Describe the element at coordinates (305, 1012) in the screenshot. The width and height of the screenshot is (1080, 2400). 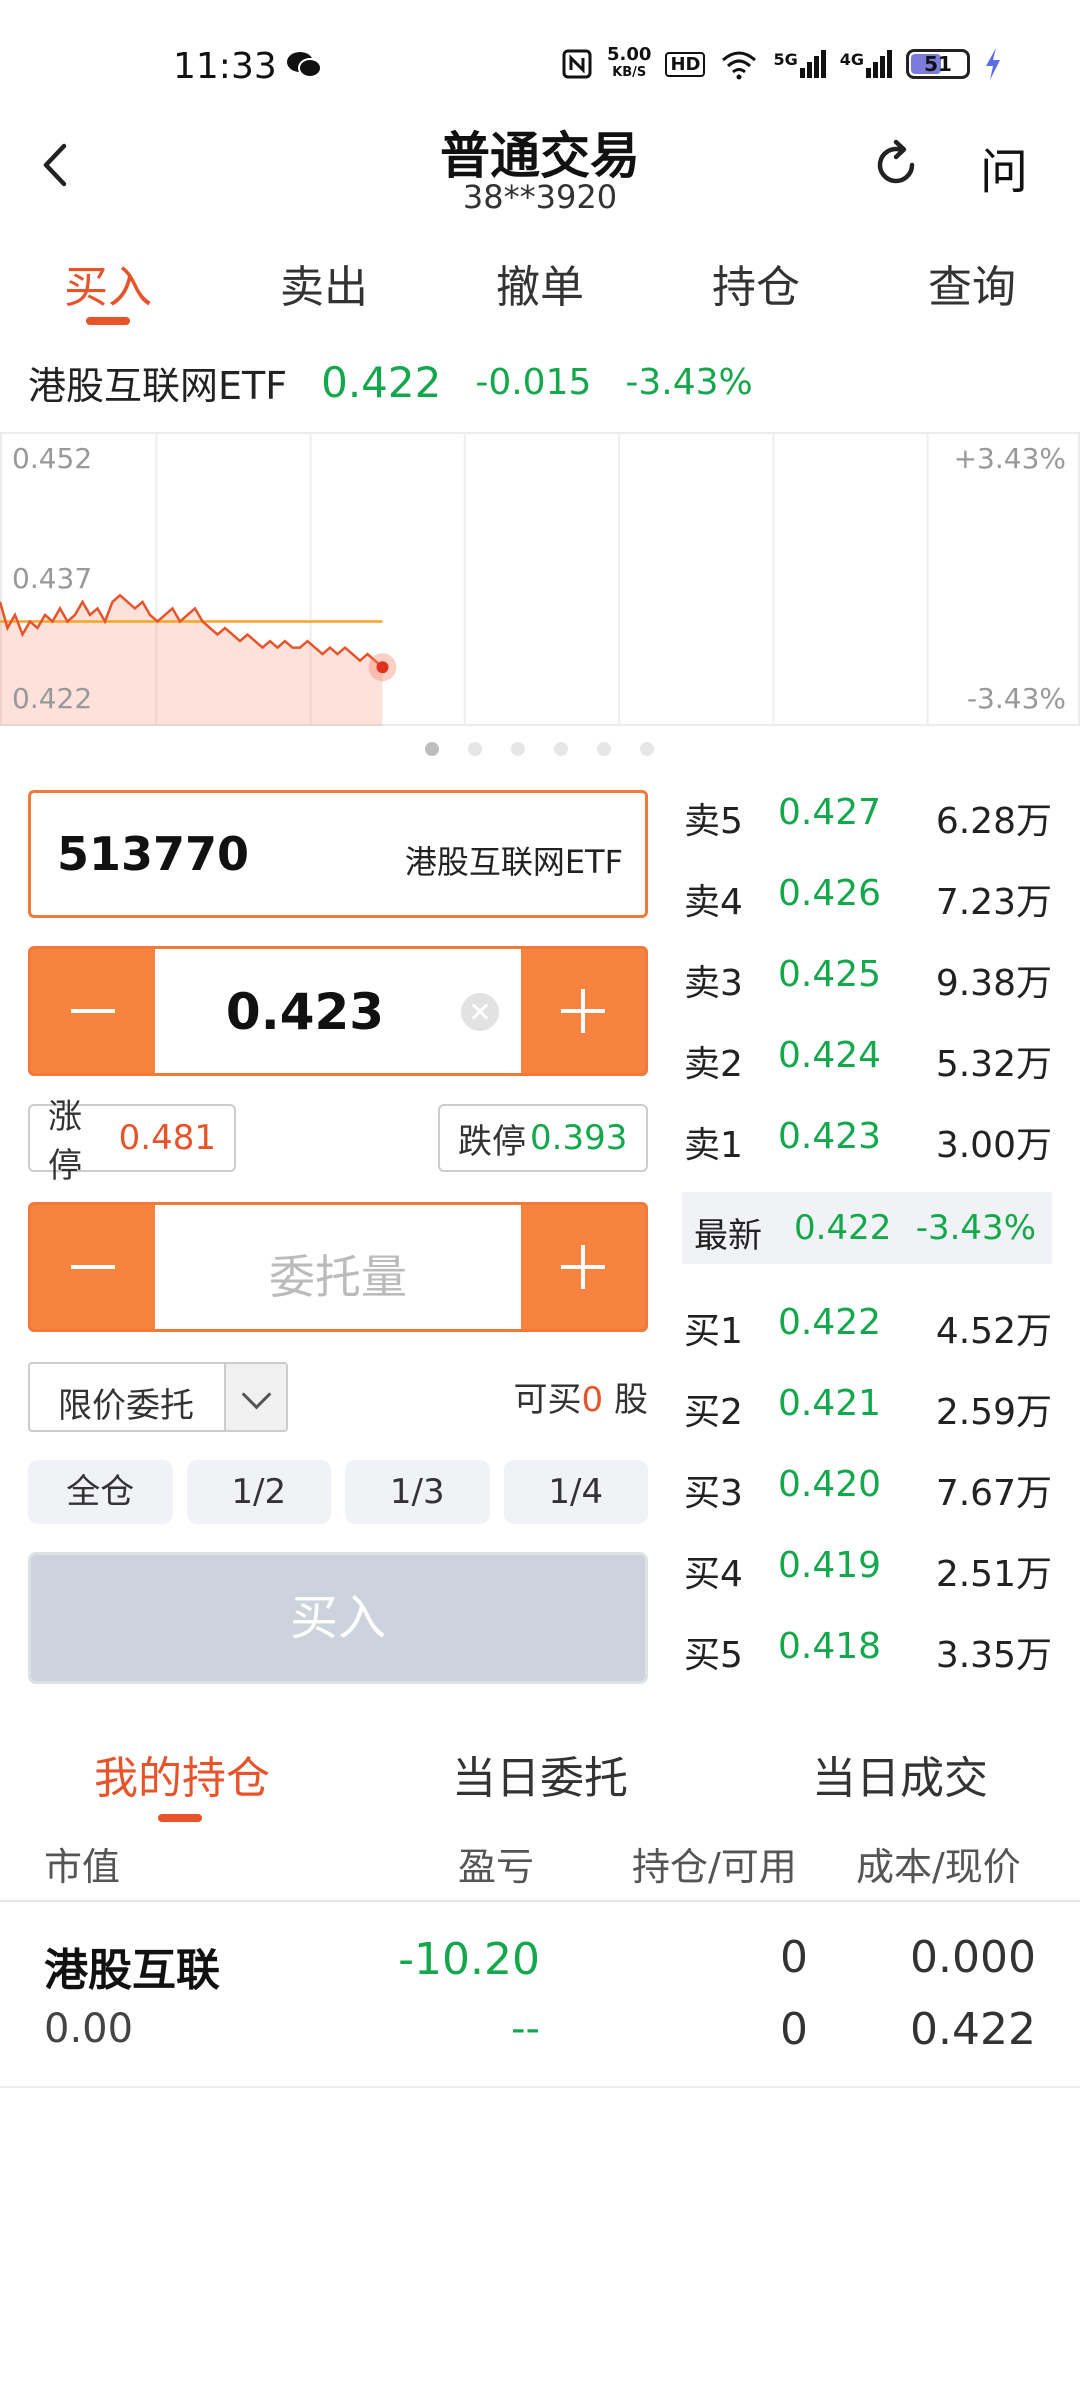
I see `price-value: 0.423` at that location.